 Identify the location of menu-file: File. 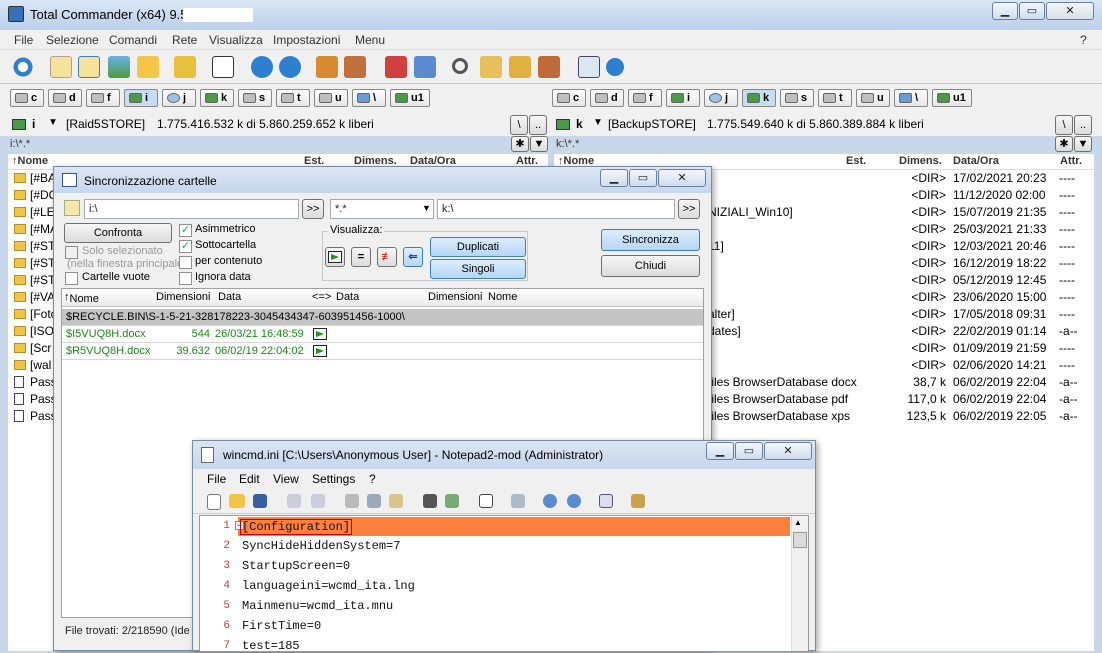
(23, 40).